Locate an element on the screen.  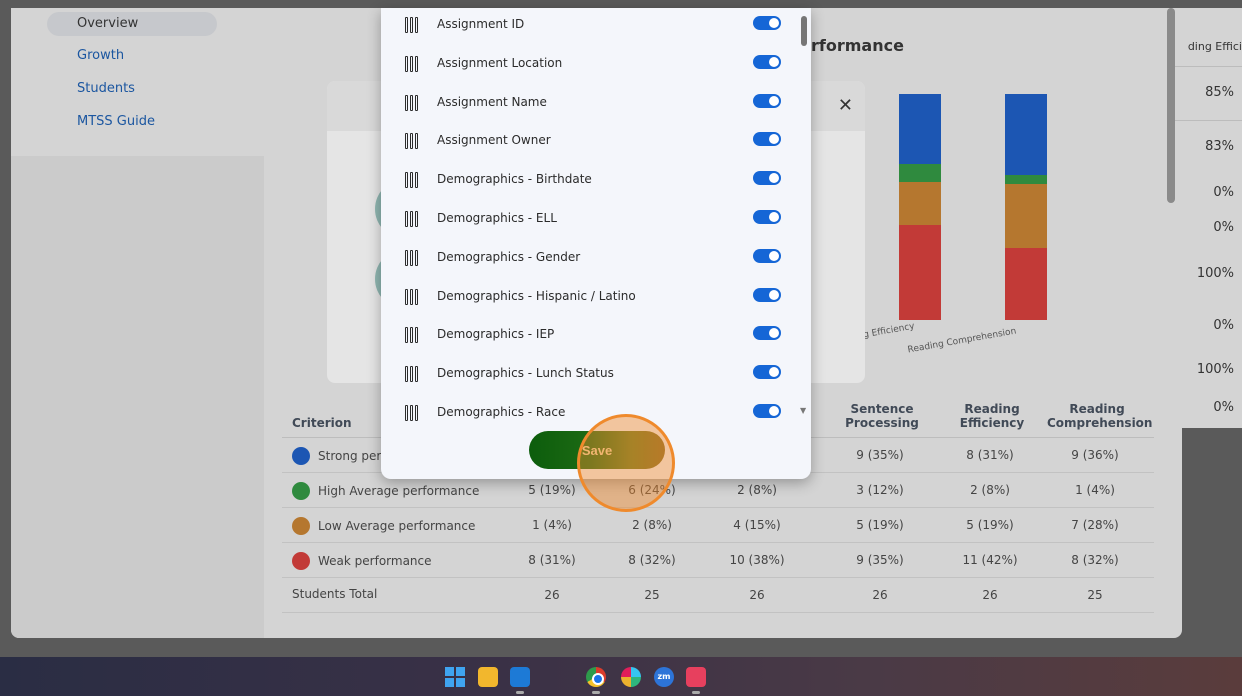
file-explorer-icon is located at coordinates (488, 677).